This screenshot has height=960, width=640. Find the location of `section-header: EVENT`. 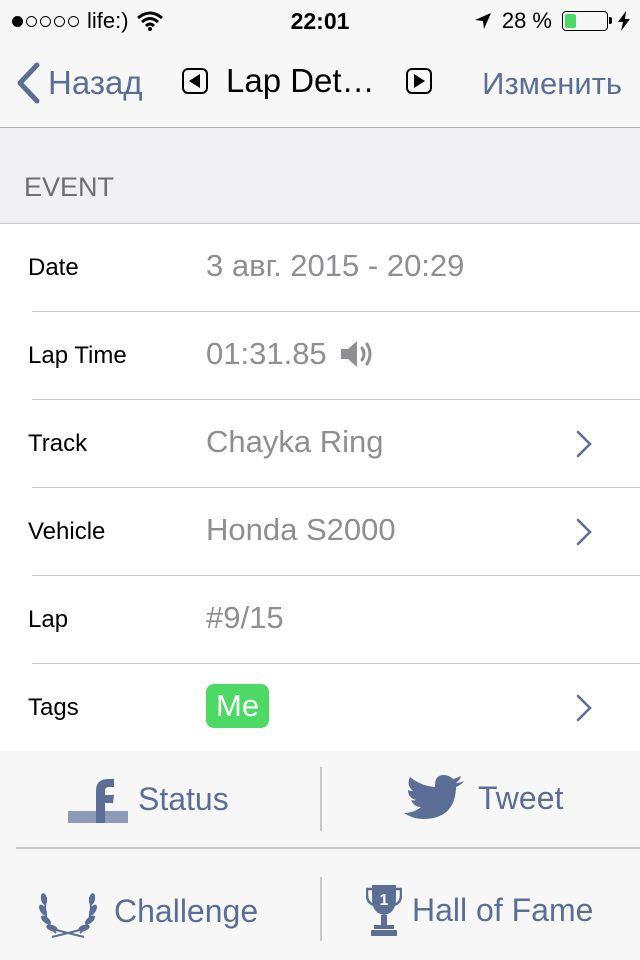

section-header: EVENT is located at coordinates (320, 176).